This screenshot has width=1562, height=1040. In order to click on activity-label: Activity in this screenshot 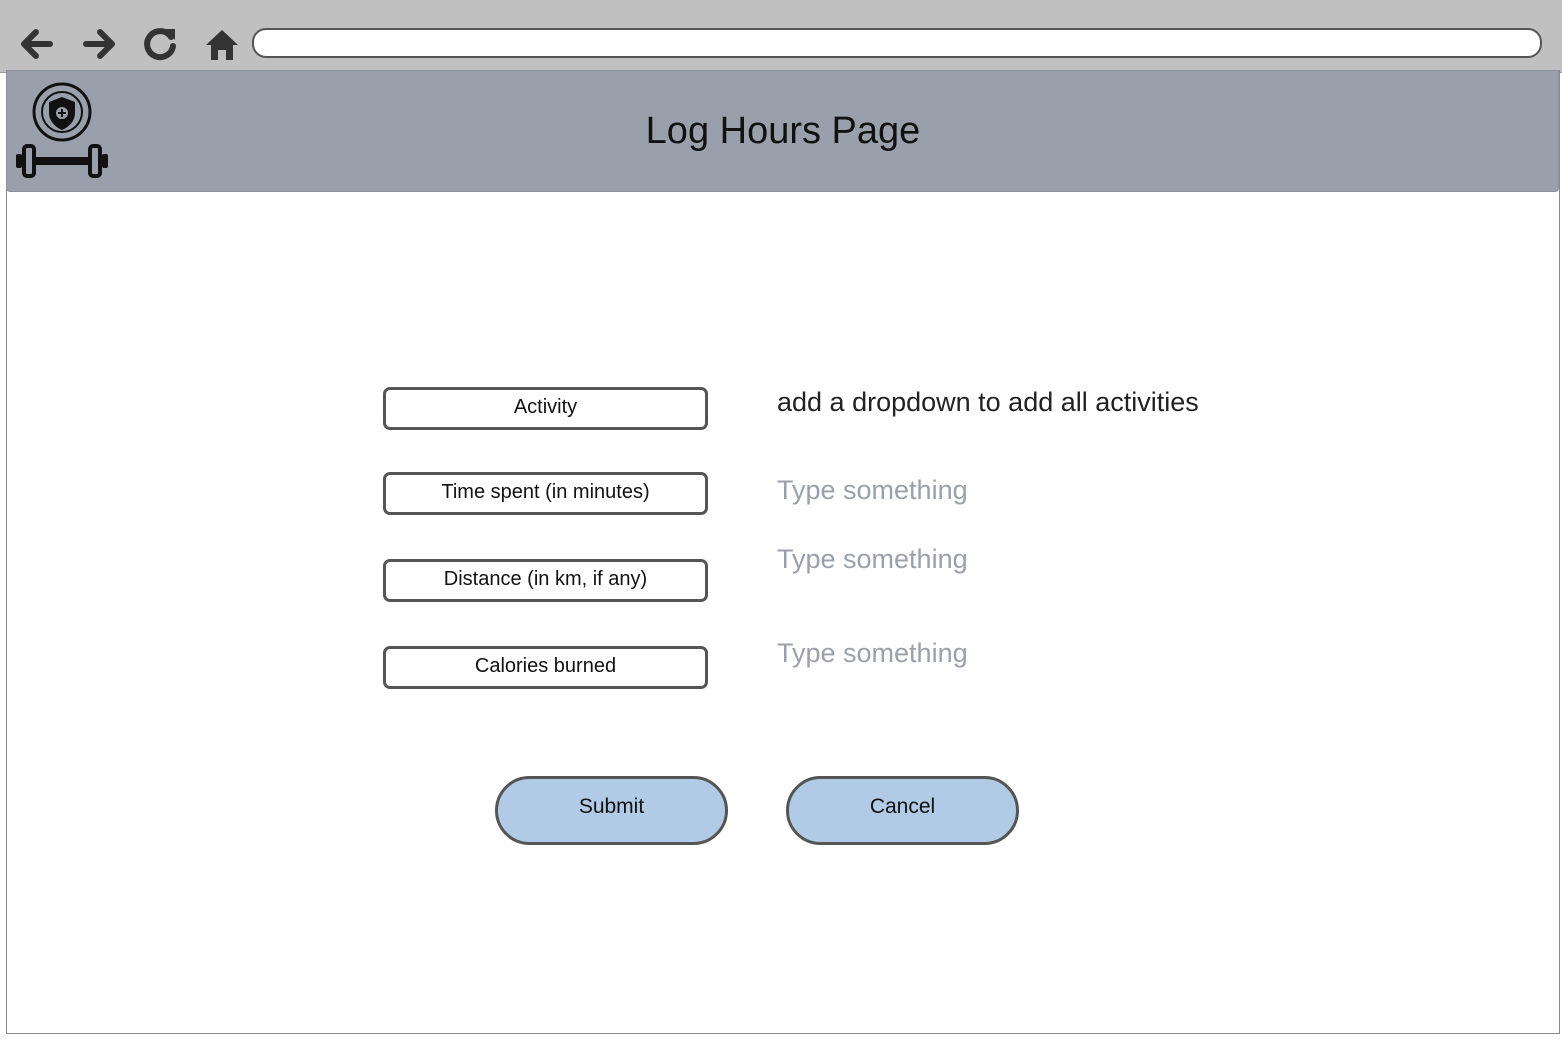, I will do `click(545, 408)`.